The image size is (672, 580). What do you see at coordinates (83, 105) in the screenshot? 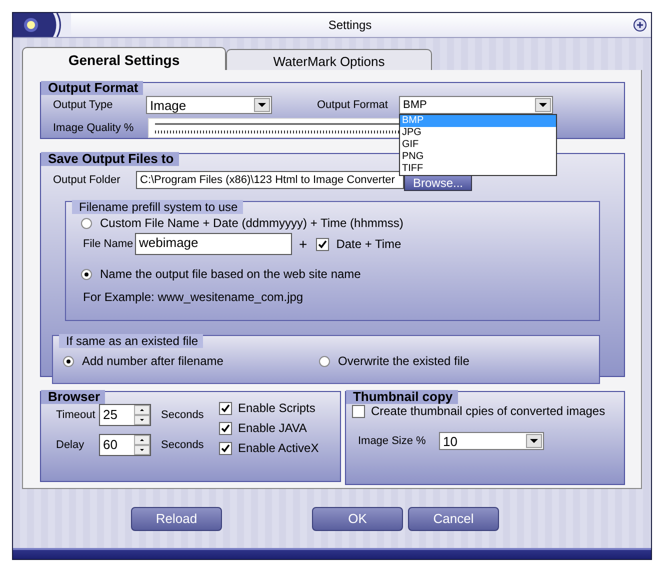
I see `label: Output Type` at bounding box center [83, 105].